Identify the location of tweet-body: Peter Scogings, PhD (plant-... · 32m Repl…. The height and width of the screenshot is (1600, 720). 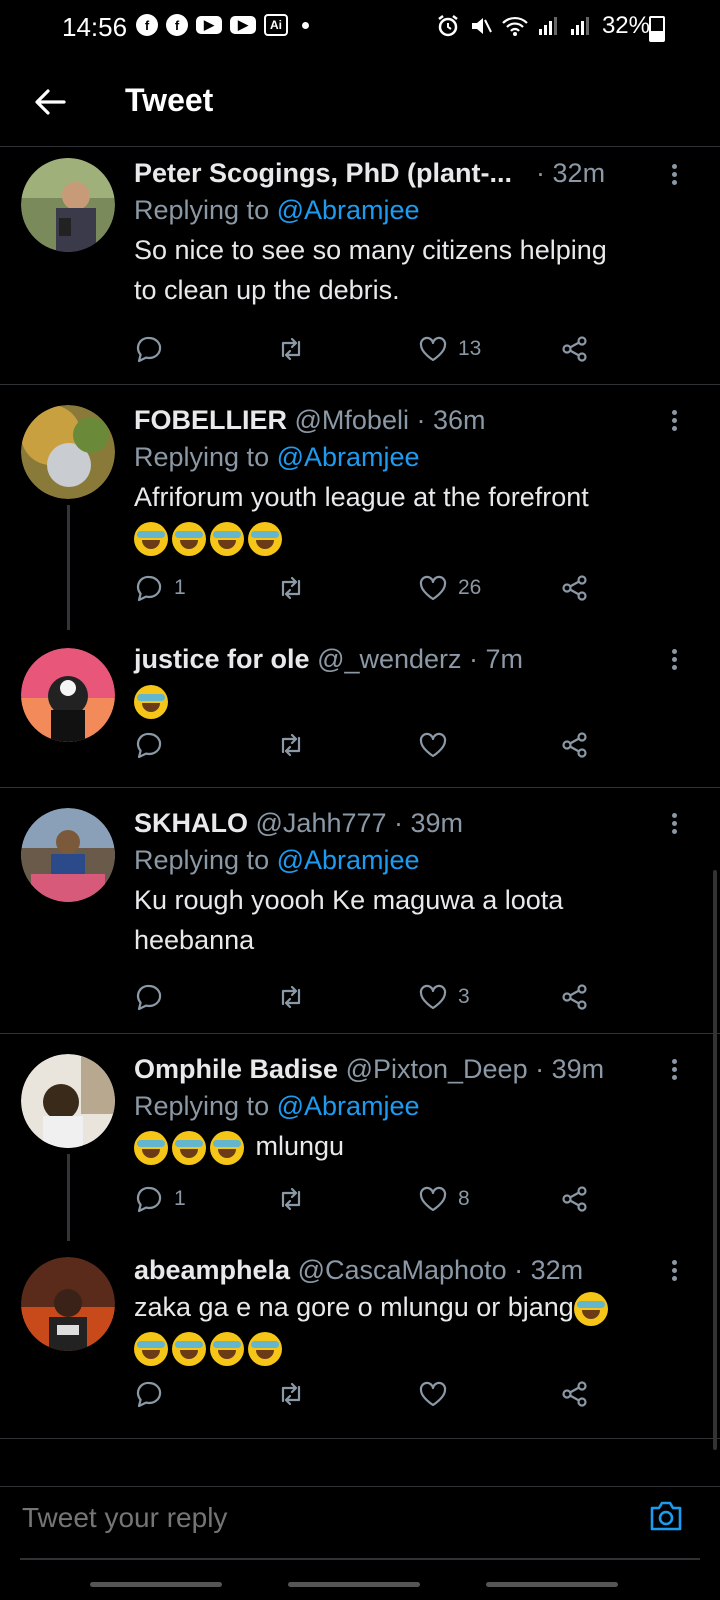
(417, 233).